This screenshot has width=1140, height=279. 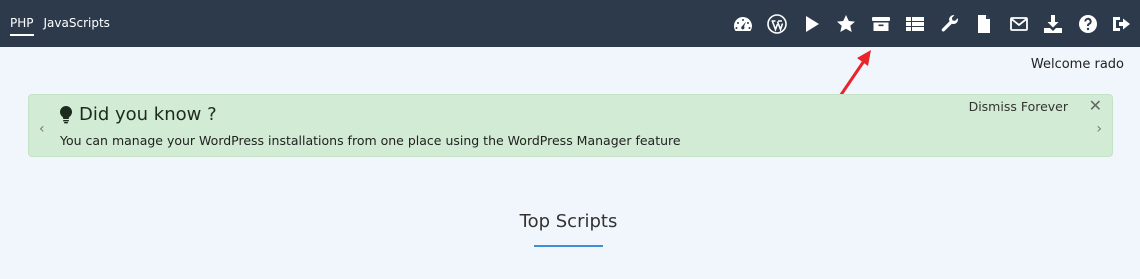 I want to click on tab-php: PHP, so click(x=22, y=18).